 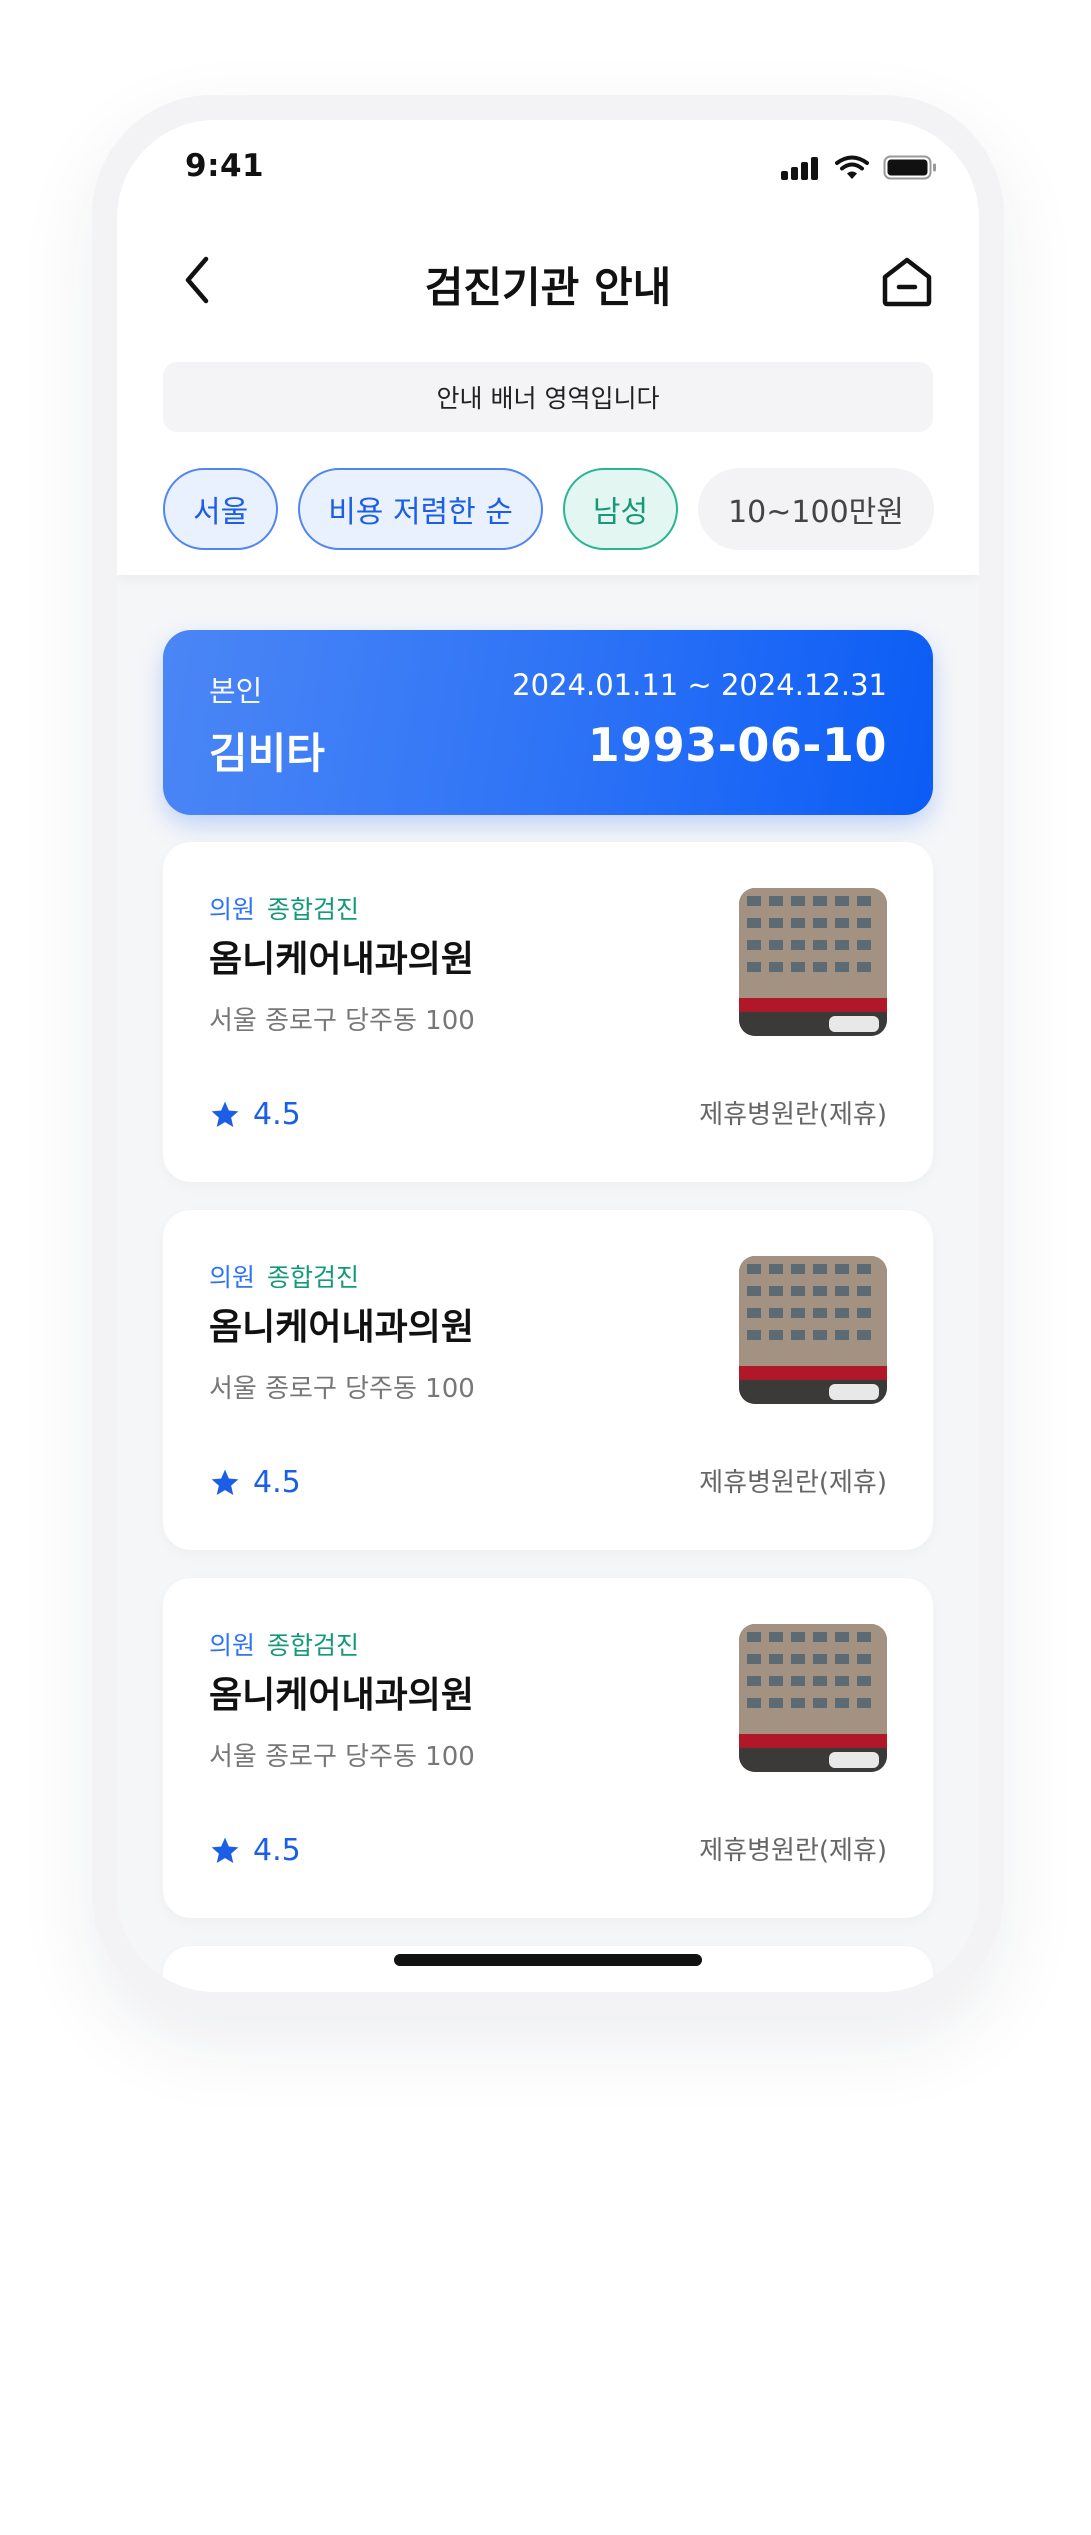 I want to click on hospital-card-partial, so click(x=548, y=1969).